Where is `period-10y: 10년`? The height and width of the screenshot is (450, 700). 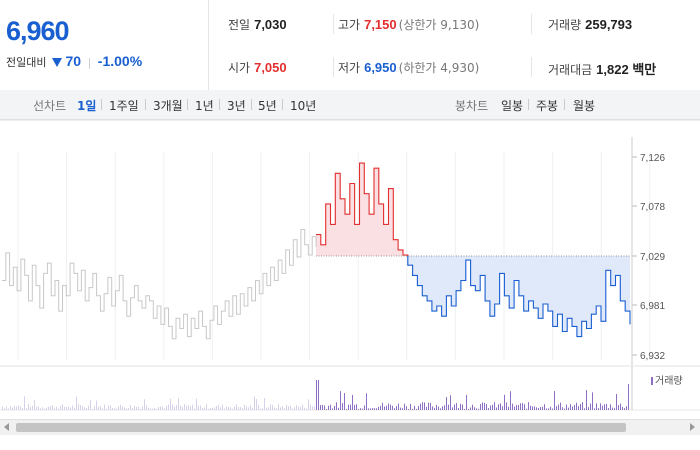
period-10y: 10년 is located at coordinates (303, 105).